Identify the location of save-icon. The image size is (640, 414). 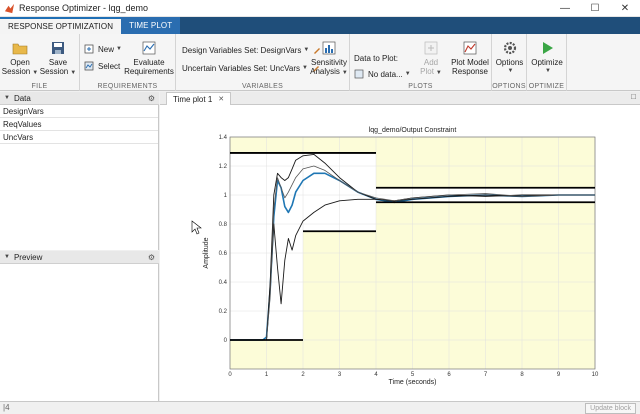
(58, 48).